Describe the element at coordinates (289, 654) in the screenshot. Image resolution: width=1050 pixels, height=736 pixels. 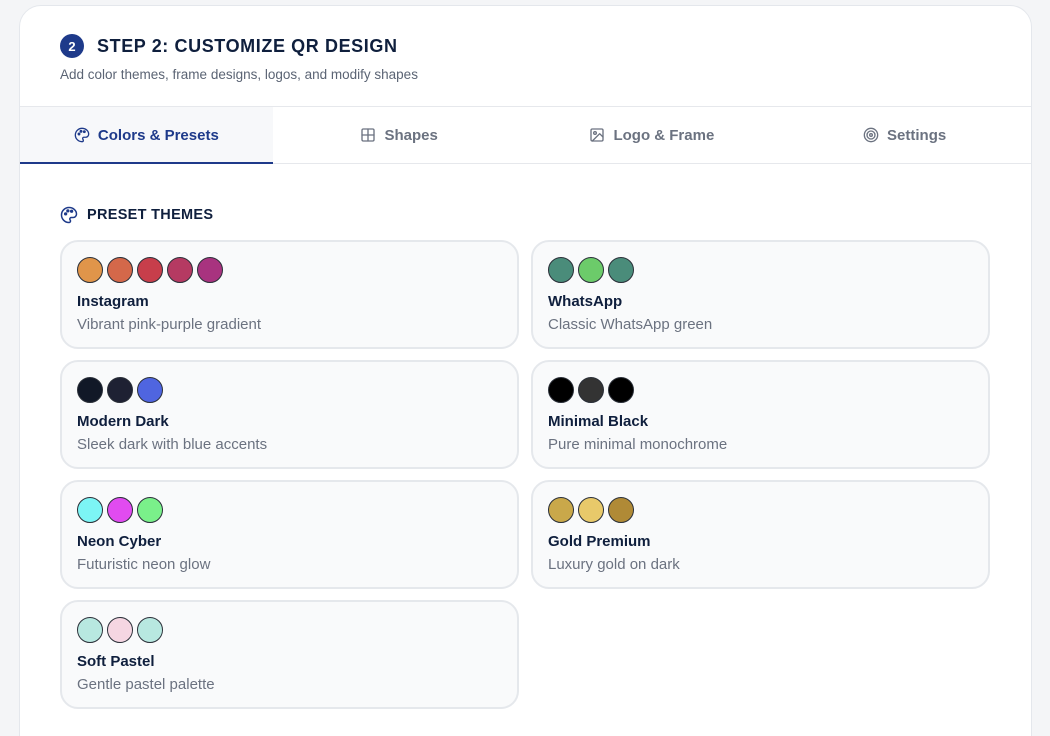
I see `preset-card-soft-pastel: Soft Pastel Gentle pastel palette` at that location.